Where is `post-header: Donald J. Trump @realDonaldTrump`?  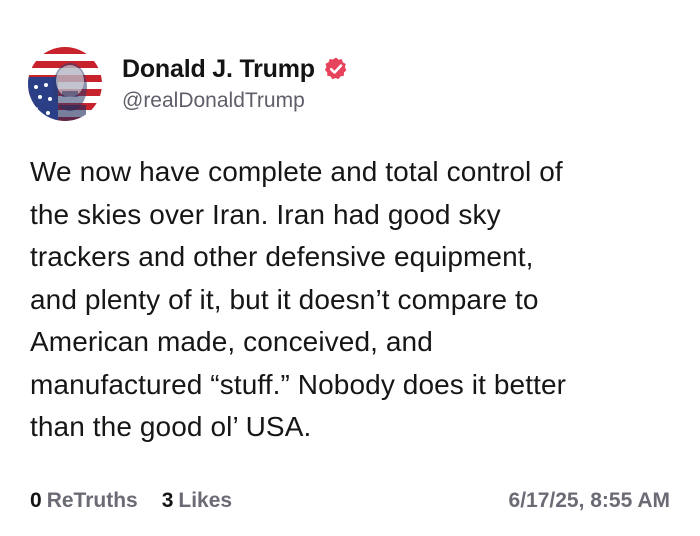 post-header: Donald J. Trump @realDonaldTrump is located at coordinates (188, 84).